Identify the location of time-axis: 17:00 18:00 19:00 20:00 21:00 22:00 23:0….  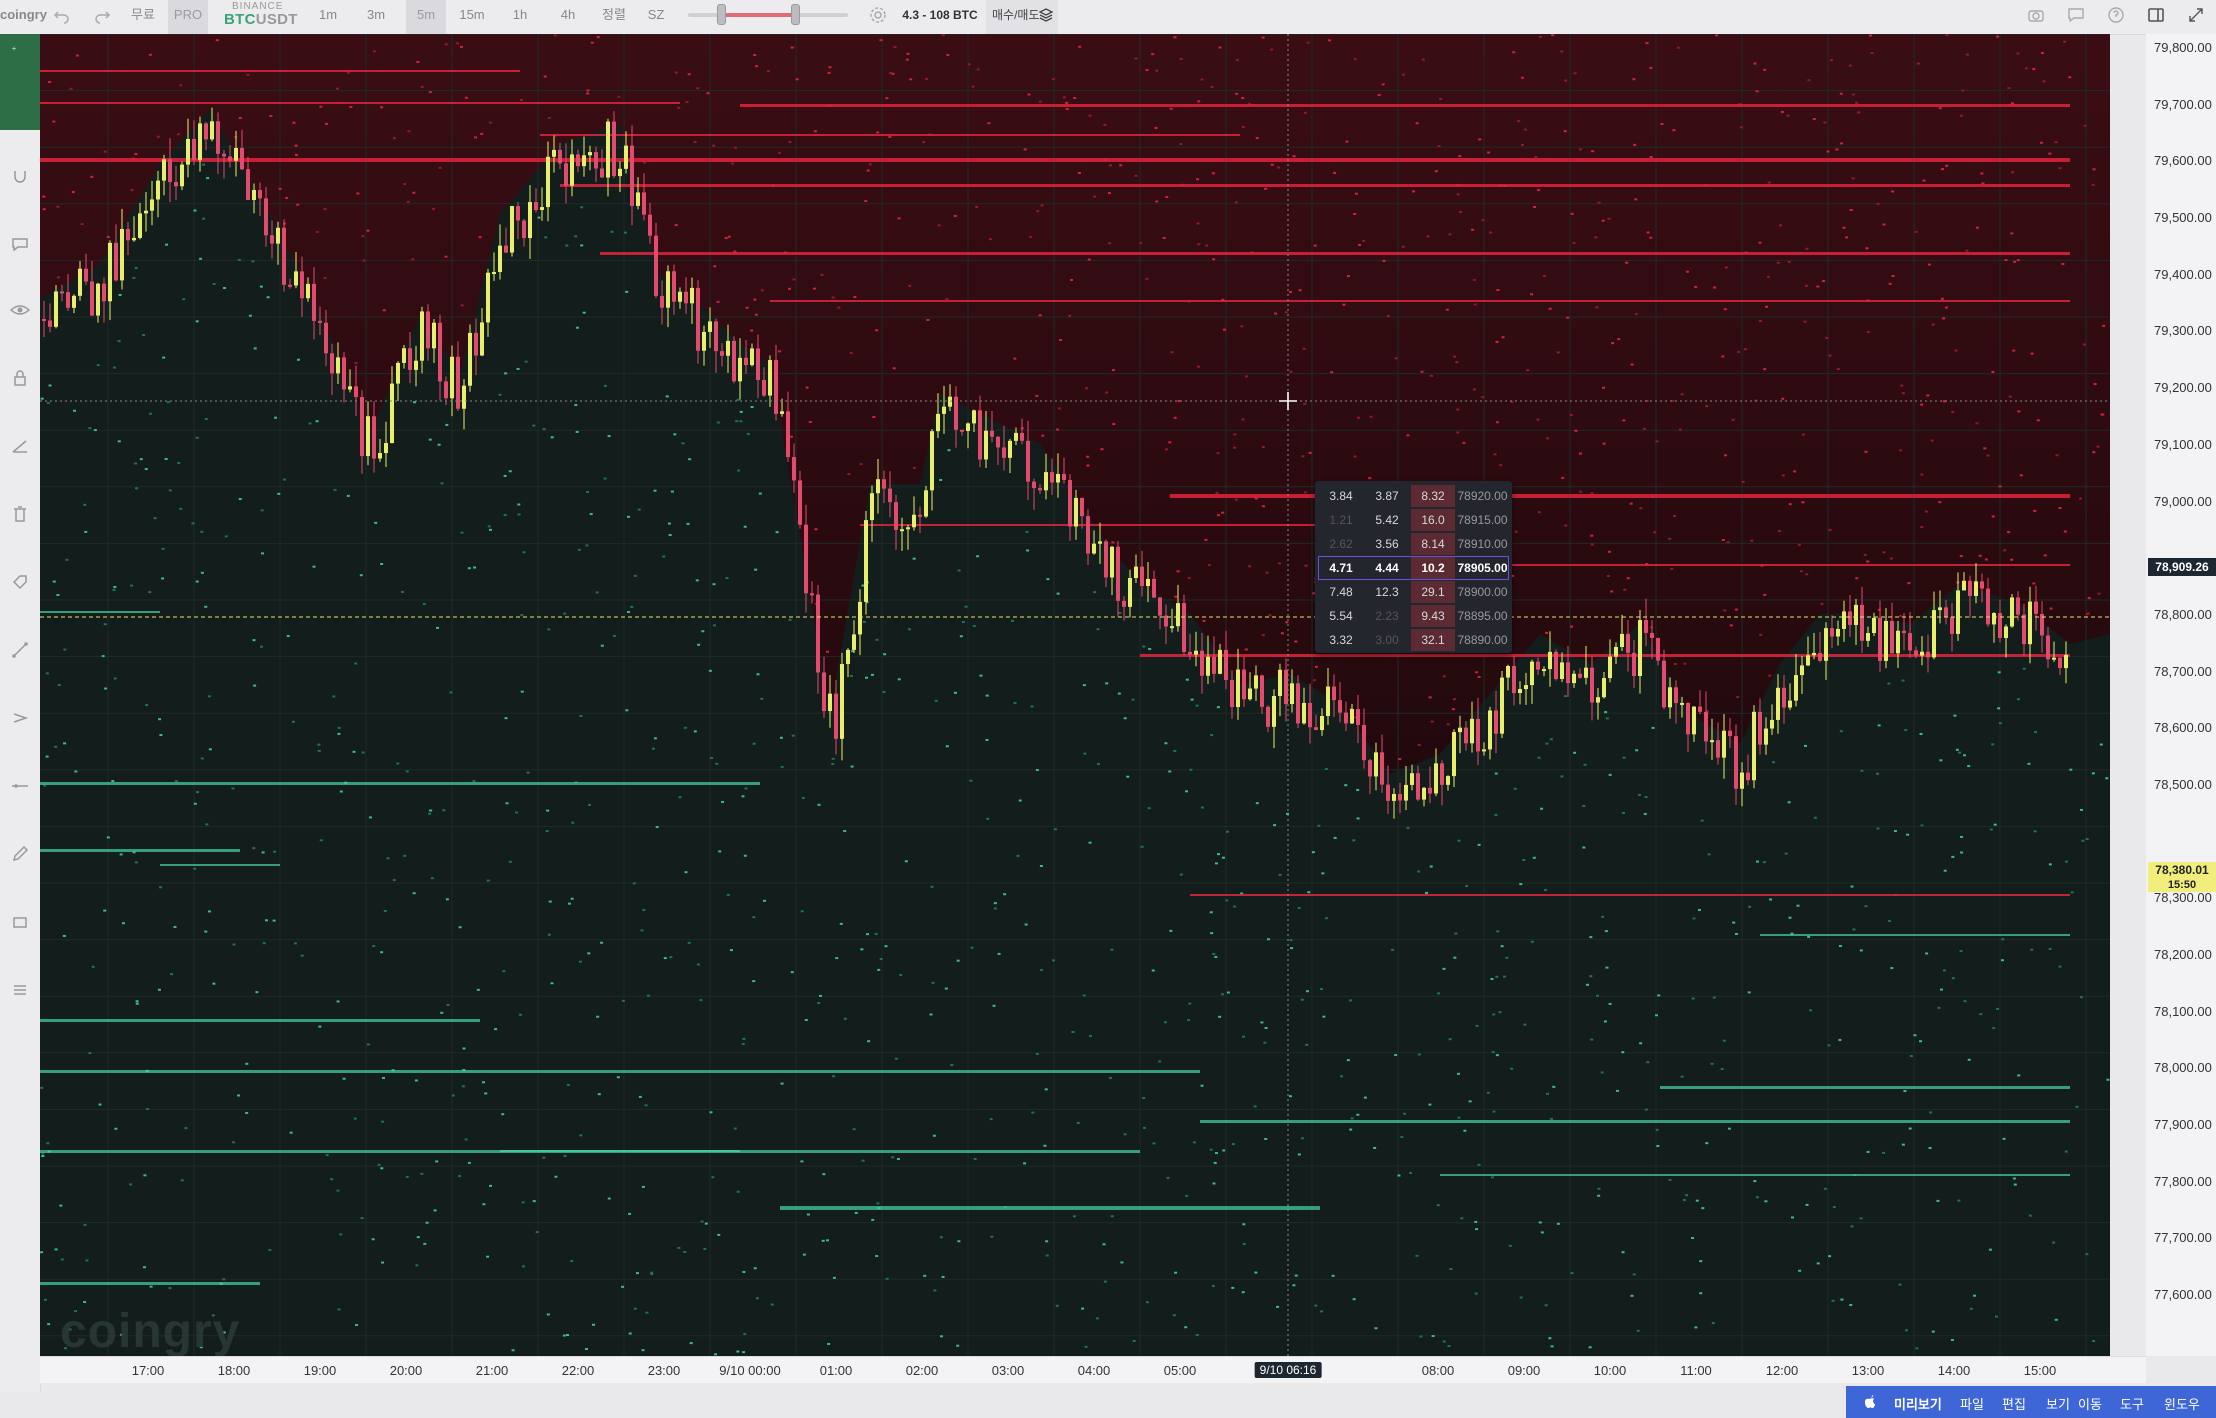
(1093, 1369).